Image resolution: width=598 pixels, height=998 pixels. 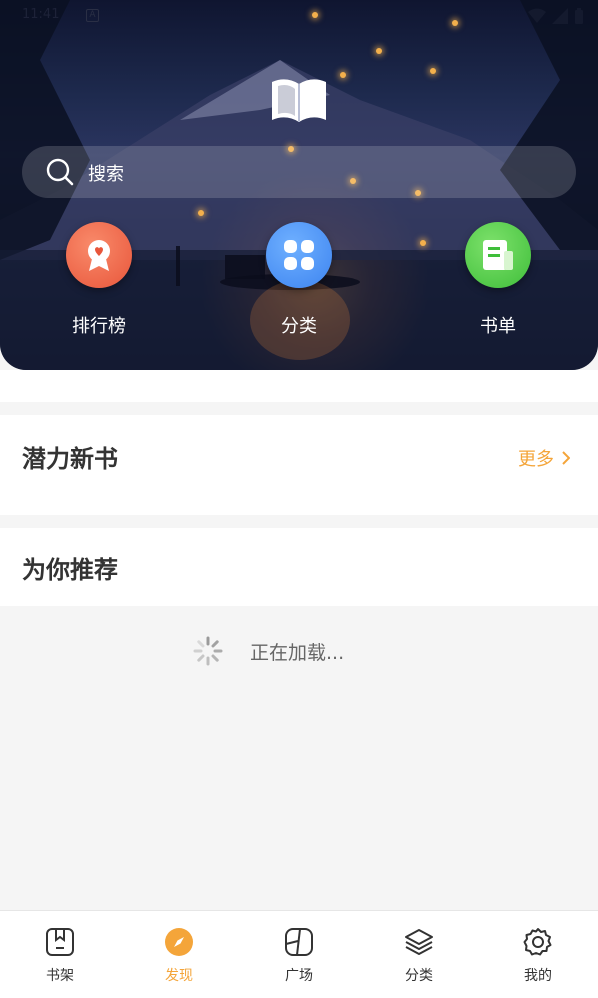 I want to click on nav-discover: 发现, so click(x=179, y=954).